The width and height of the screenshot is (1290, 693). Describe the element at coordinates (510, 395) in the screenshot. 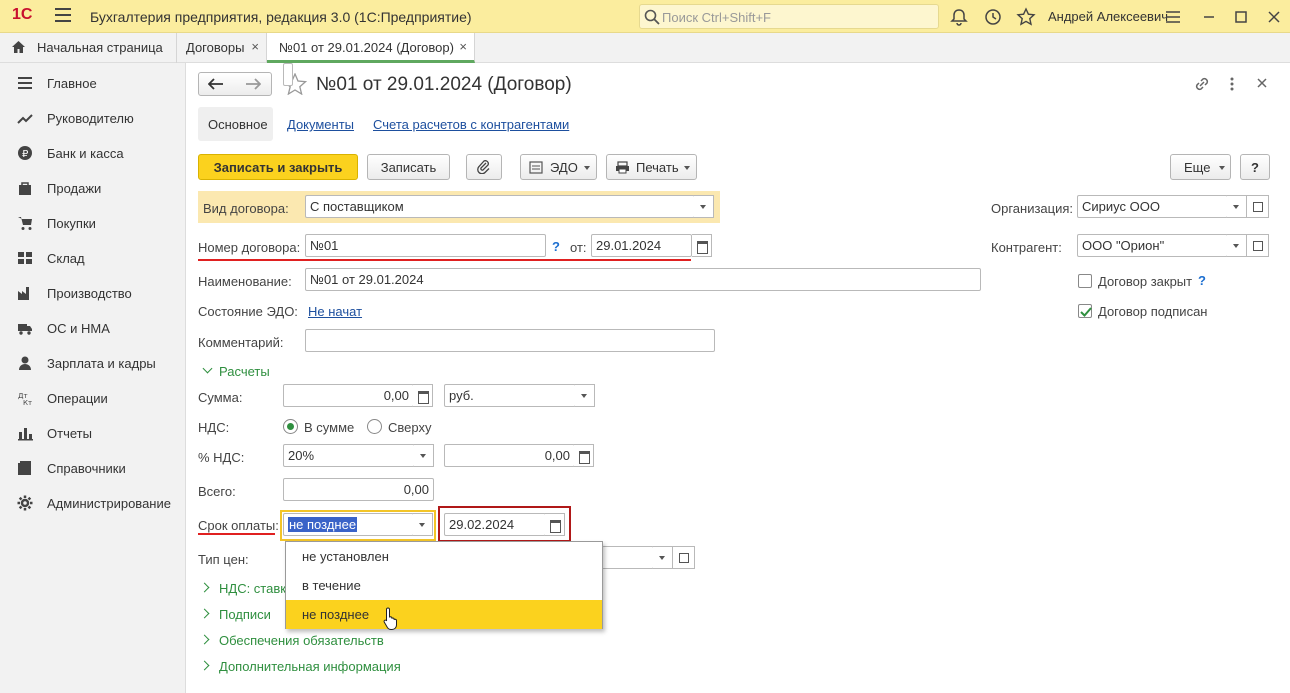

I see `currency-field: руб.` at that location.